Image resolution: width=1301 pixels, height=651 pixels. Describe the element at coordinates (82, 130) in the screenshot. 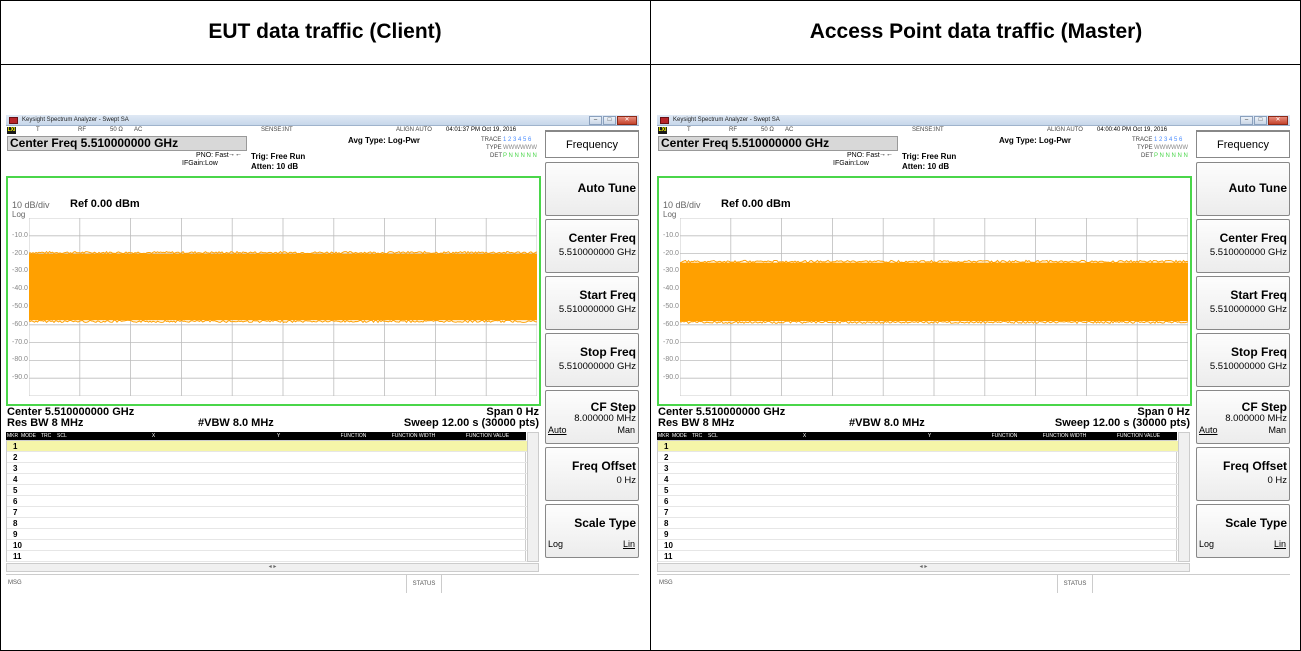

I see `input-rf-label: RF` at that location.